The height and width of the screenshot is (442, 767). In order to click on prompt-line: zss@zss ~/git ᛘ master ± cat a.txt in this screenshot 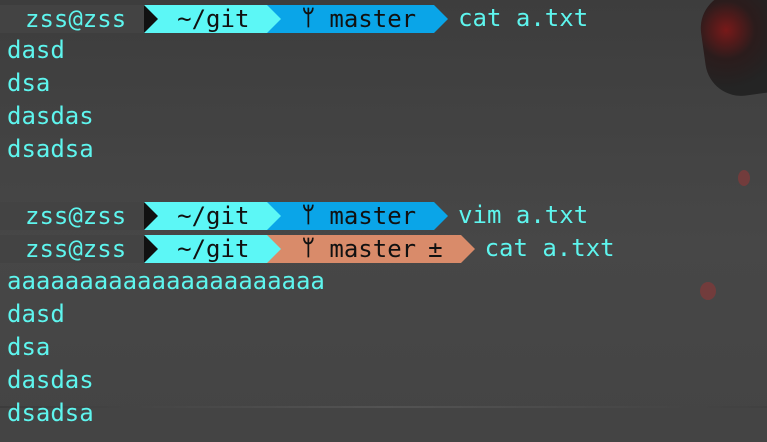, I will do `click(307, 248)`.